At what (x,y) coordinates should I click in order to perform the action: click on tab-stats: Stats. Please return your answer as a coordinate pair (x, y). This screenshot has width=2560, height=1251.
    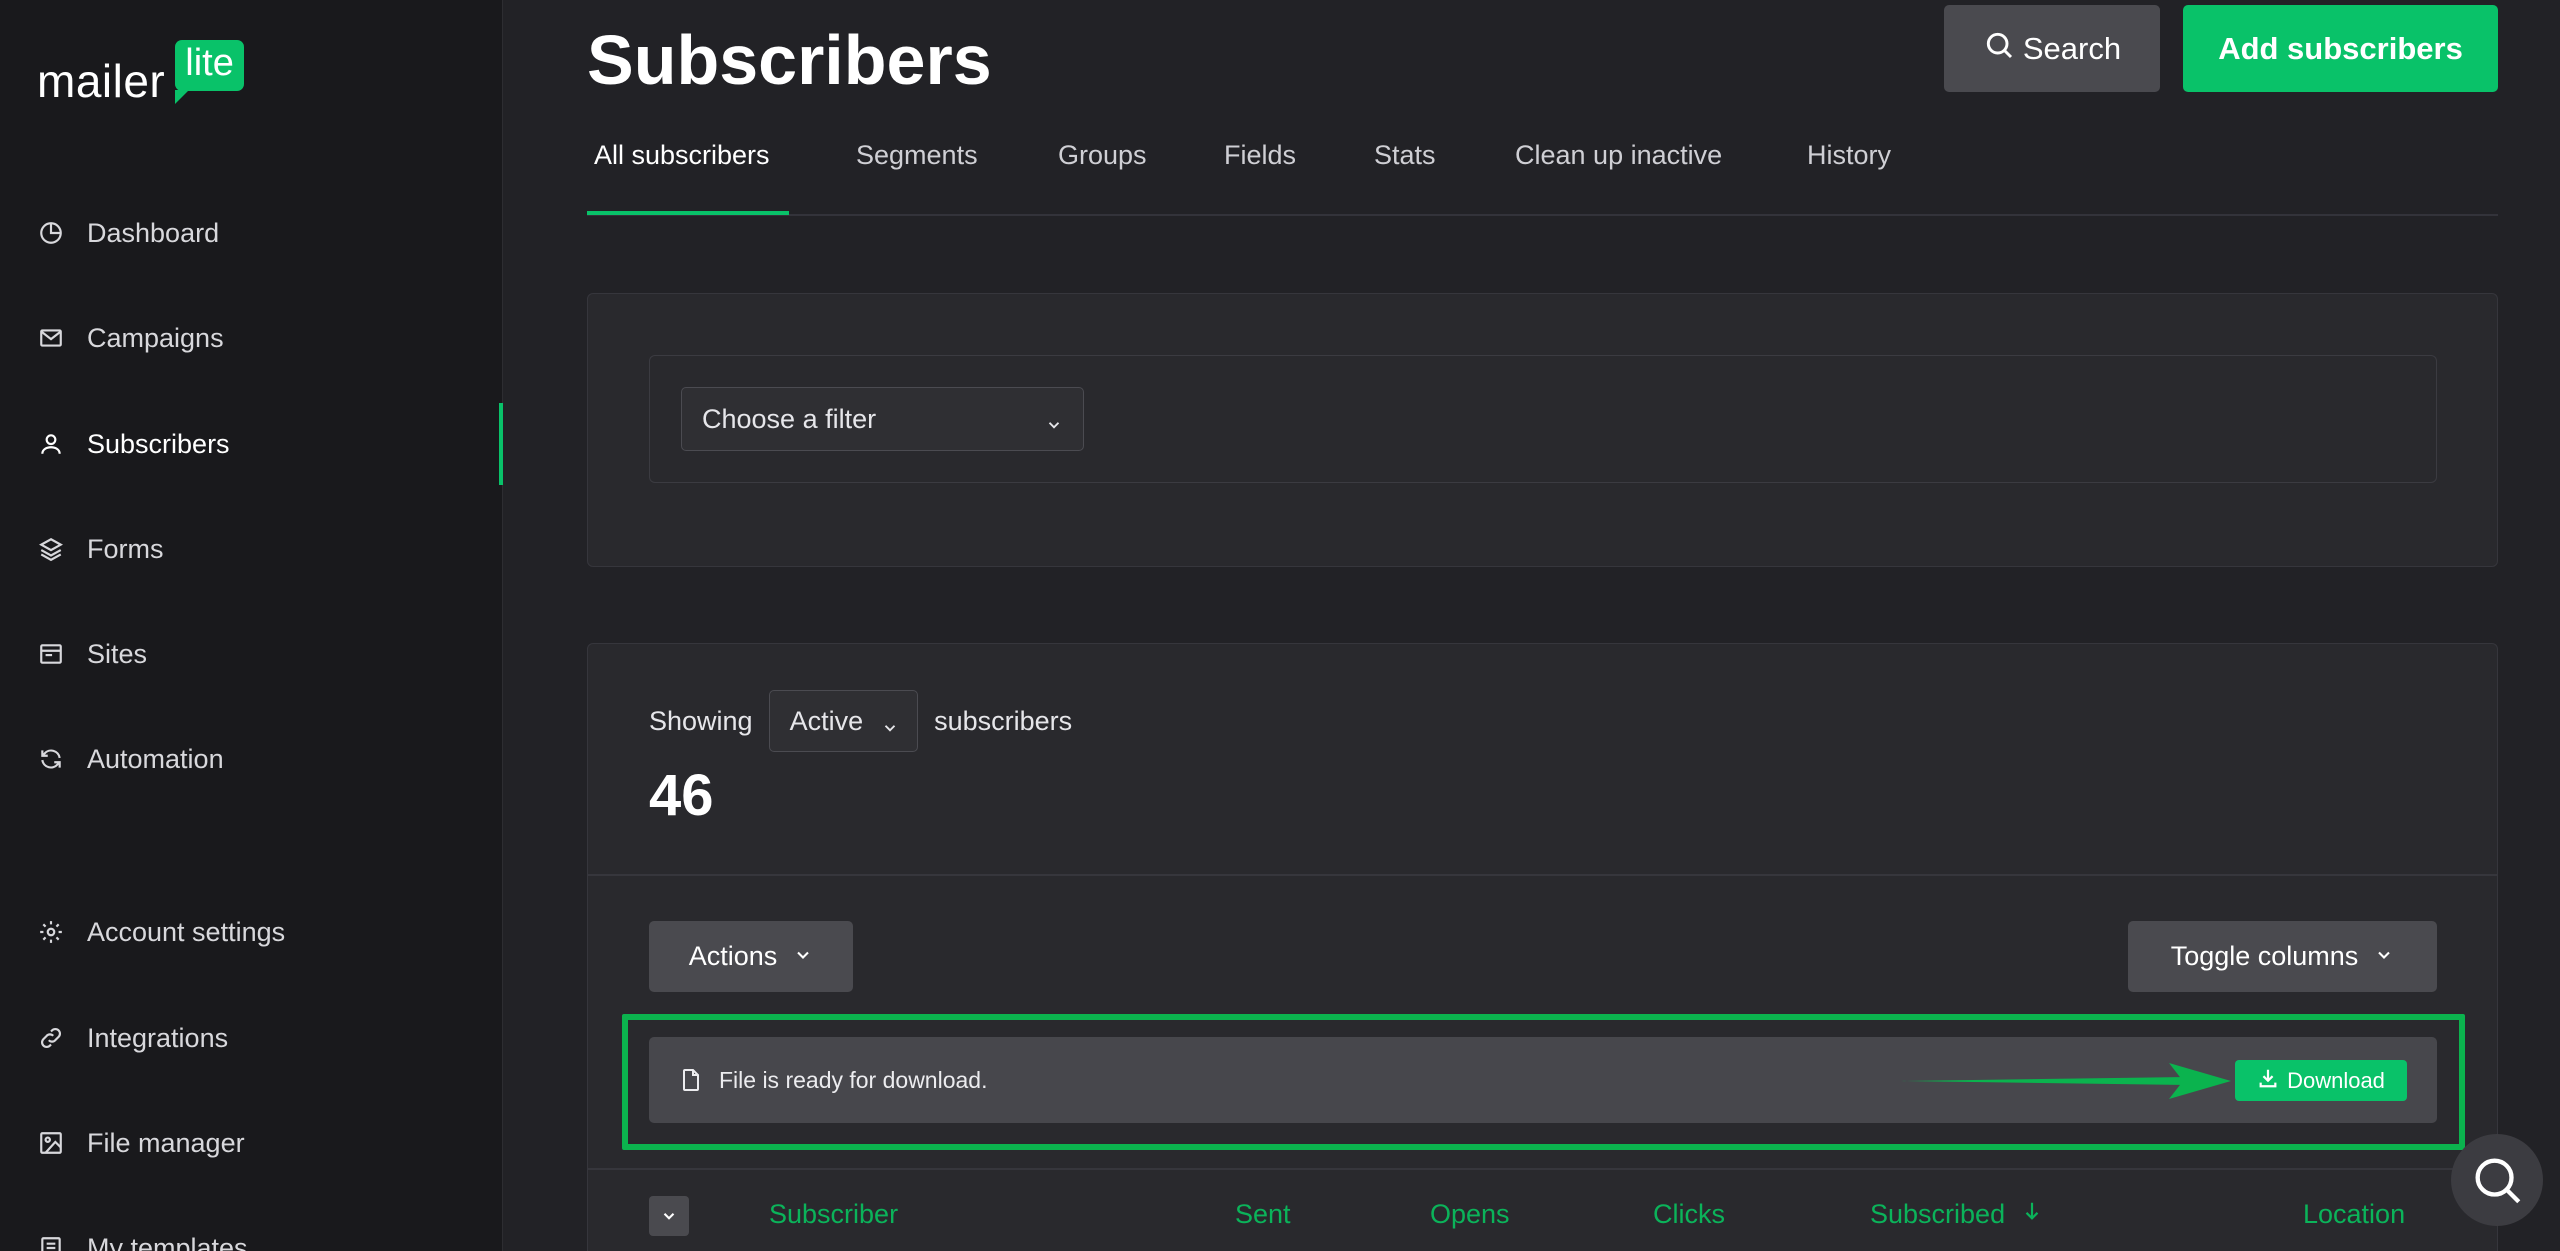
    Looking at the image, I should click on (1405, 178).